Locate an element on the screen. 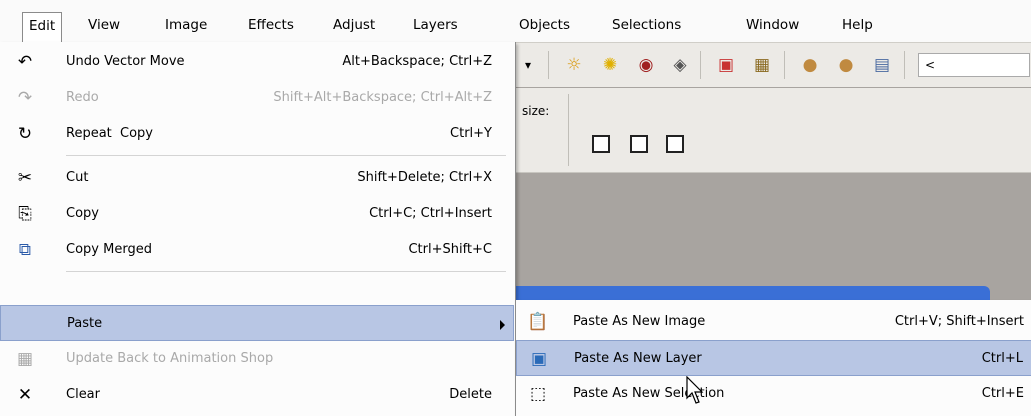 This screenshot has width=1031, height=416. tool-options-bar: size: is located at coordinates (765, 130).